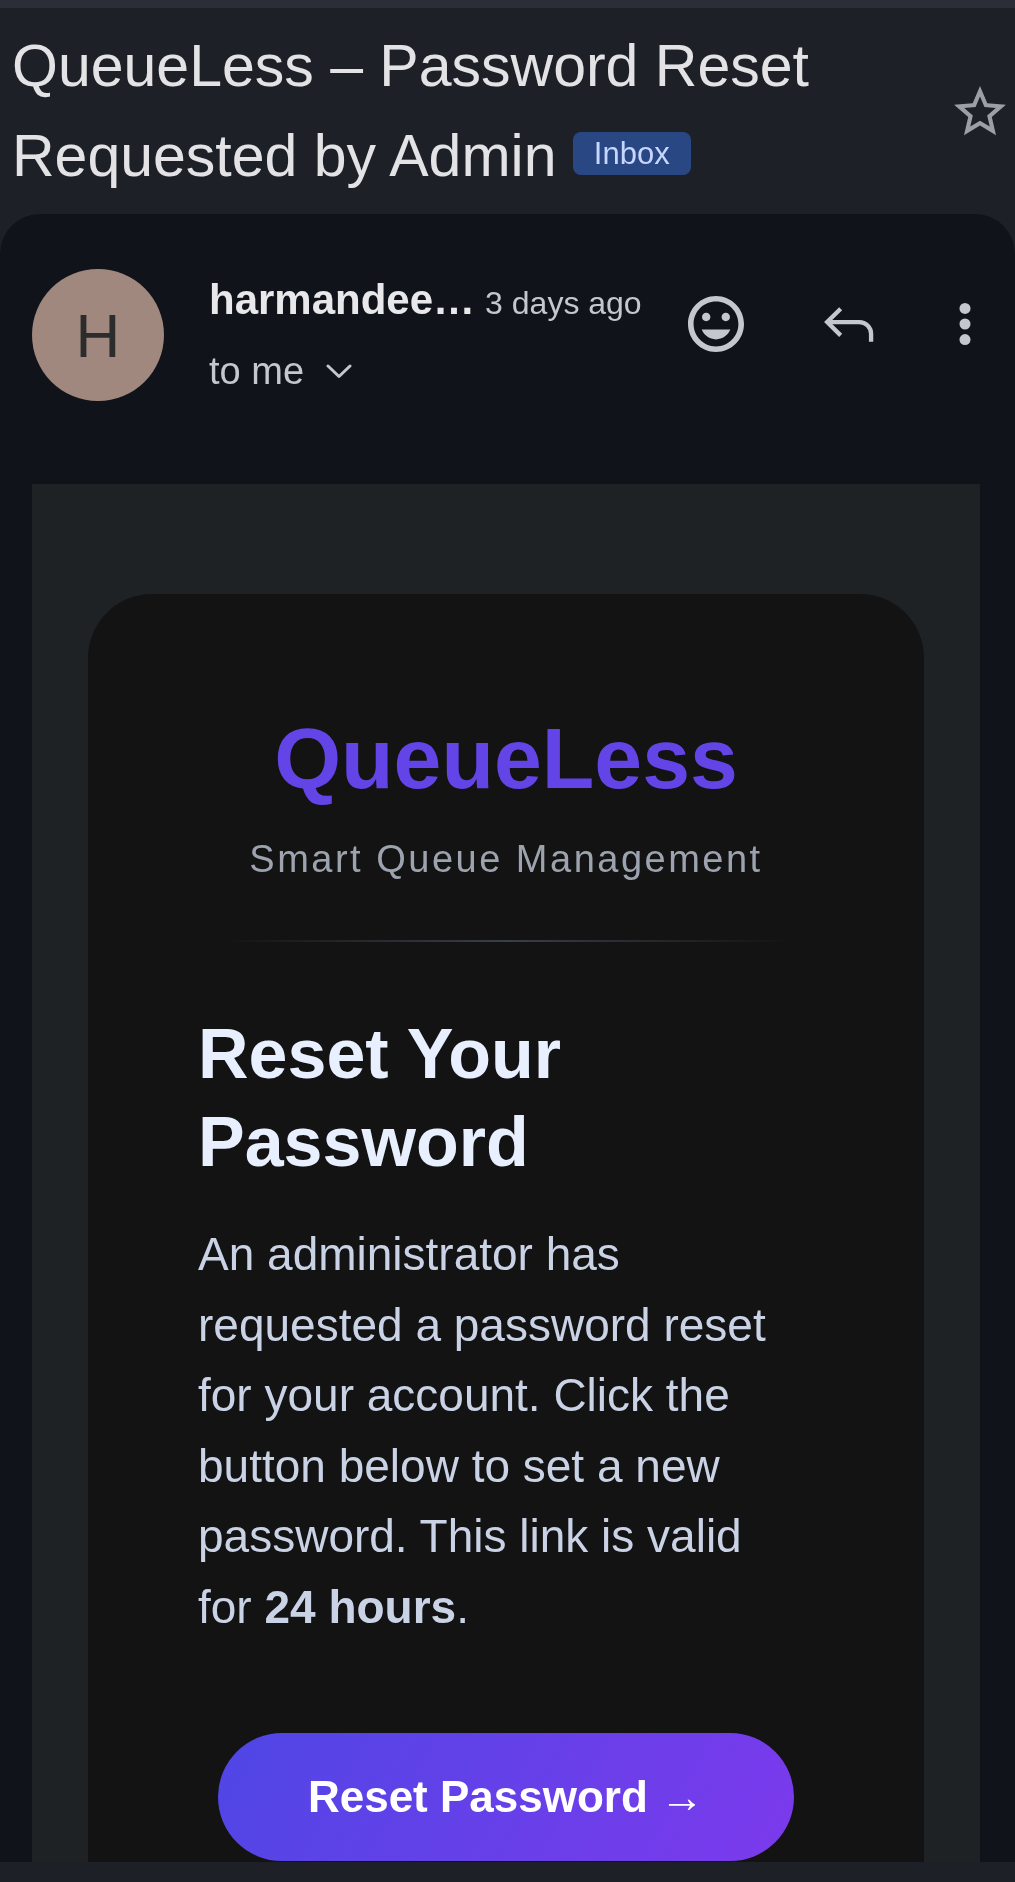  What do you see at coordinates (506, 859) in the screenshot?
I see `brand-tagline: Smart Queue Management` at bounding box center [506, 859].